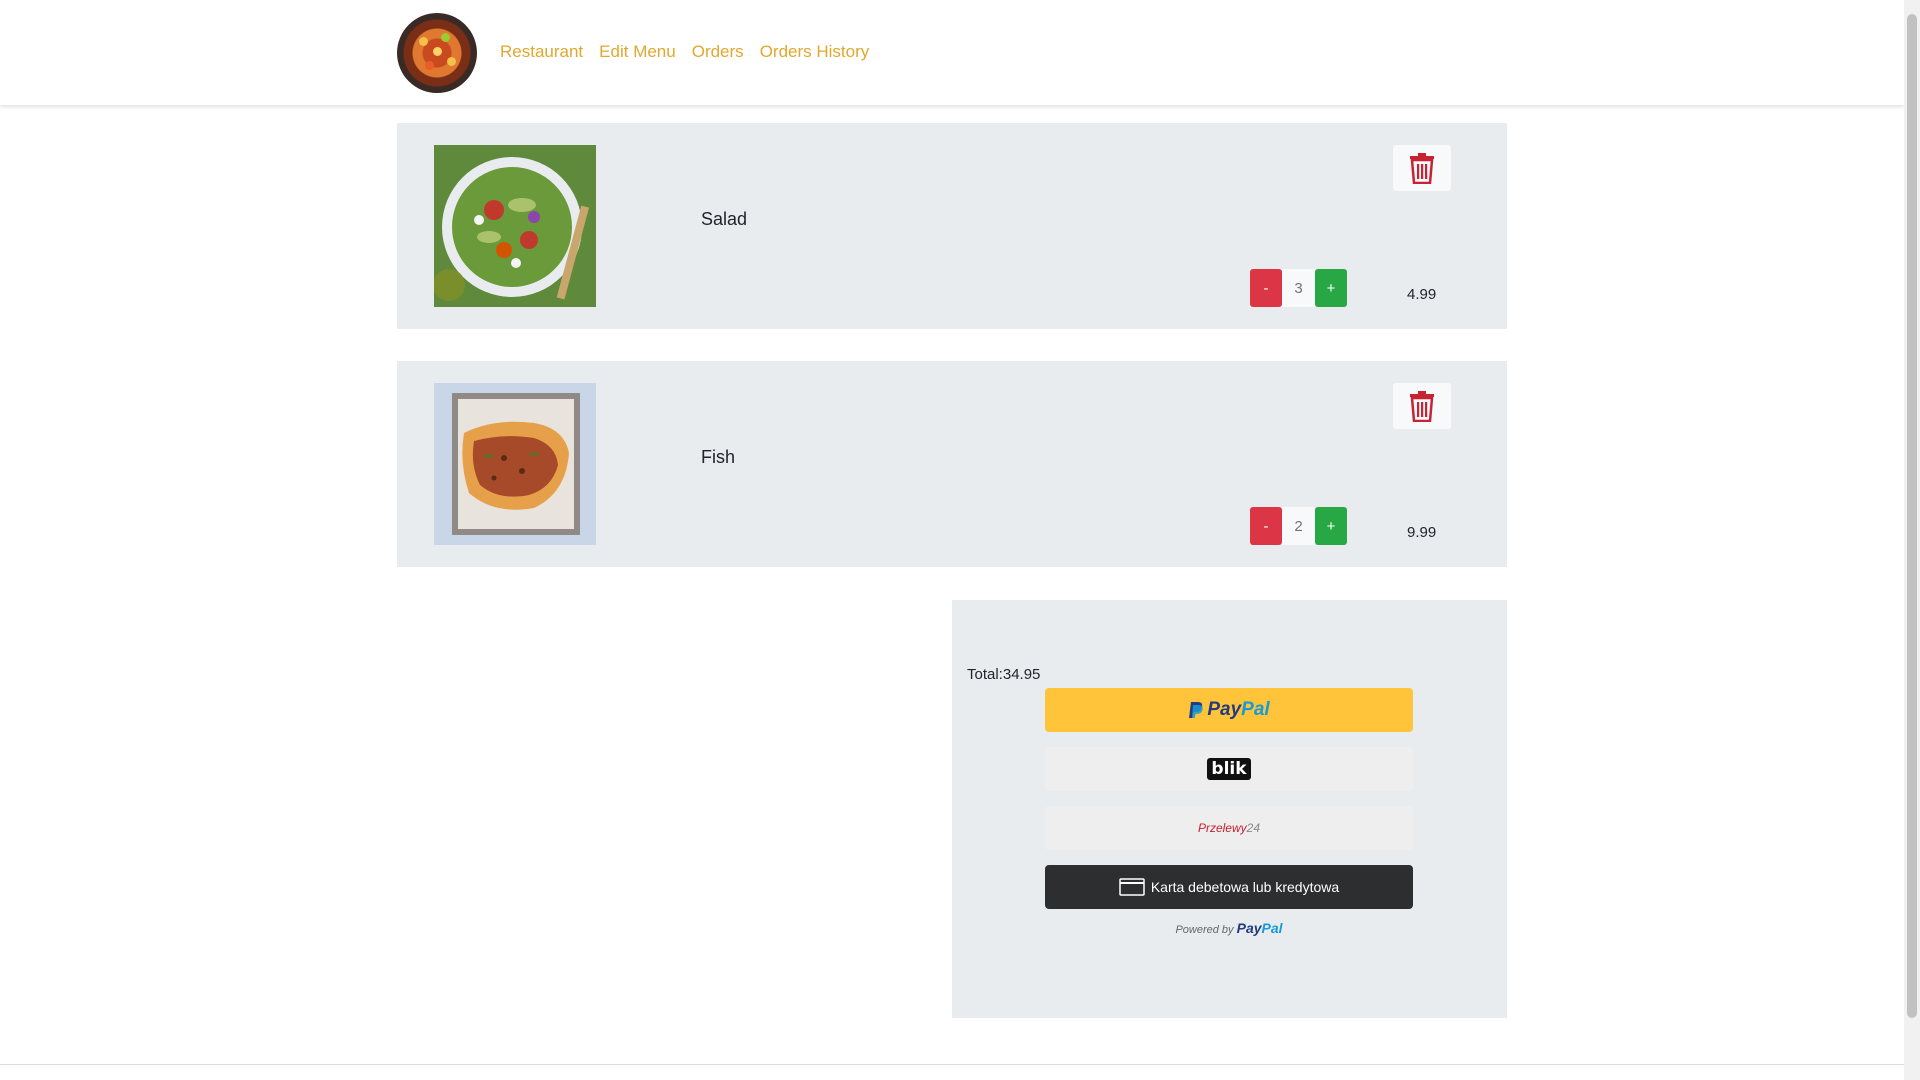  What do you see at coordinates (437, 53) in the screenshot?
I see `restaurant-logo` at bounding box center [437, 53].